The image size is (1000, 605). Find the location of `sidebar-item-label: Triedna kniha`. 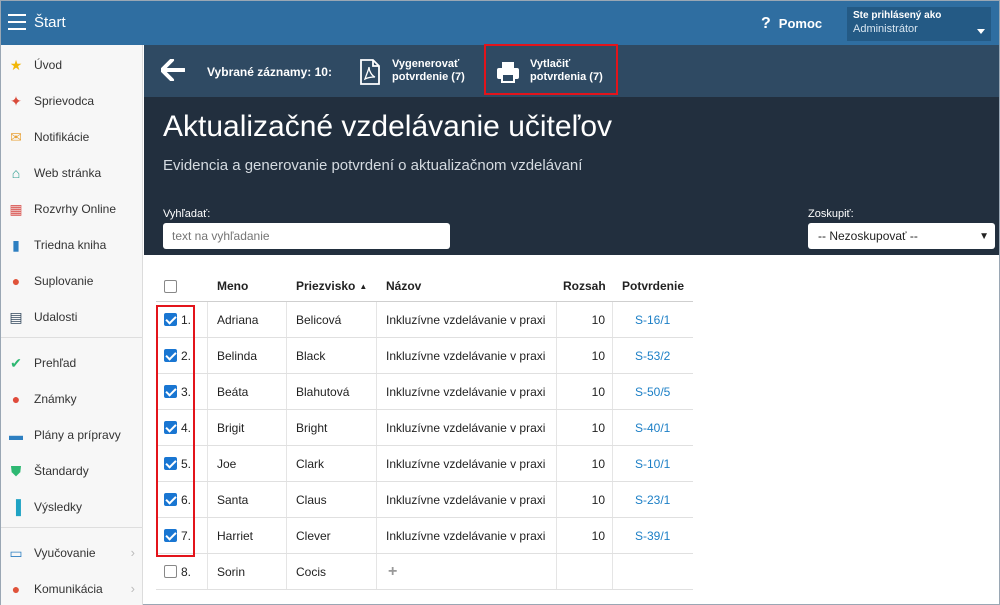

sidebar-item-label: Triedna kniha is located at coordinates (70, 245).